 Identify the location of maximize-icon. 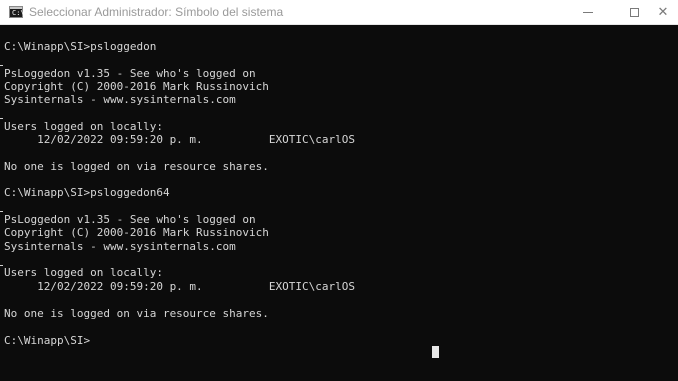
(634, 12).